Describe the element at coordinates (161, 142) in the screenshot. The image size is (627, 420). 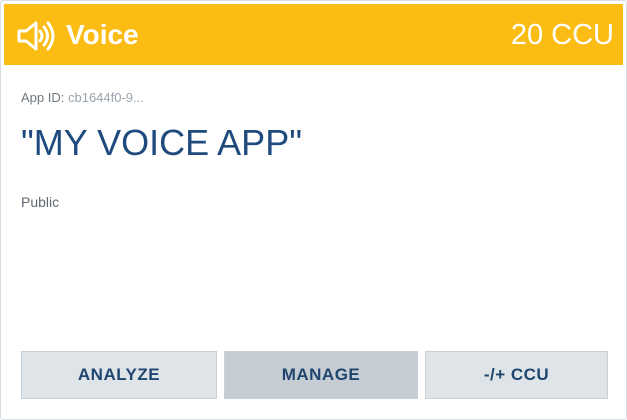
I see `app-name: "MY VOICE APP"` at that location.